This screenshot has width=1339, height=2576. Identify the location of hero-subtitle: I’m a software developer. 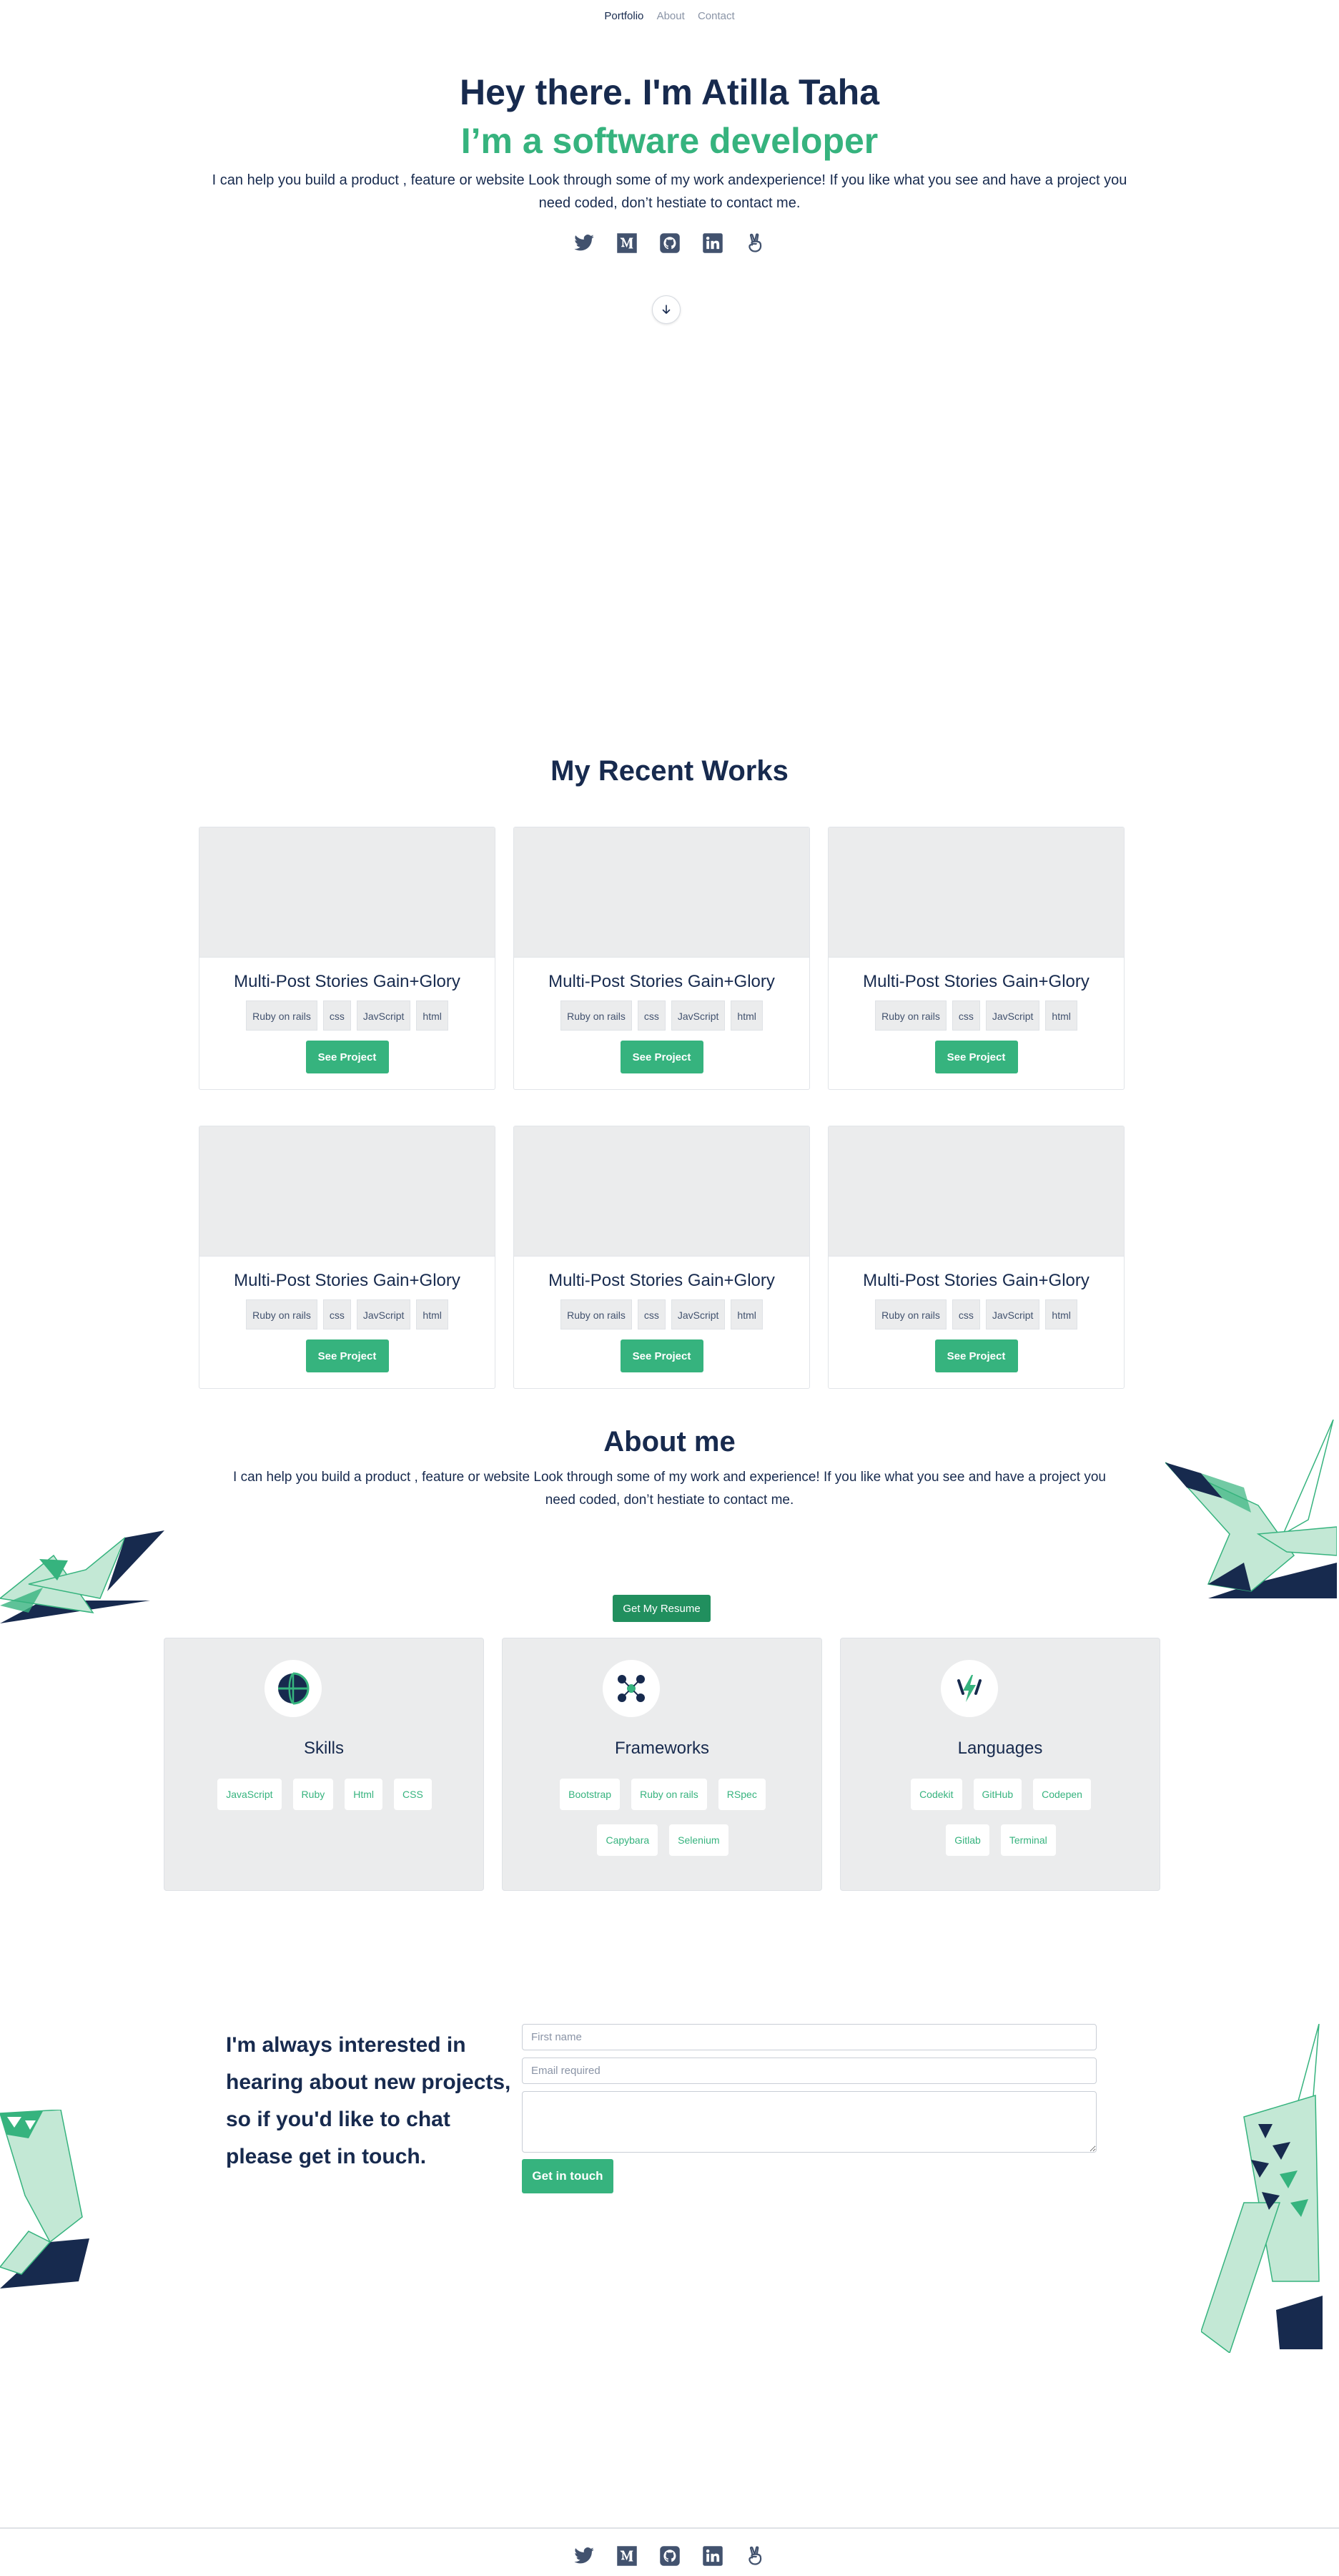
(669, 141).